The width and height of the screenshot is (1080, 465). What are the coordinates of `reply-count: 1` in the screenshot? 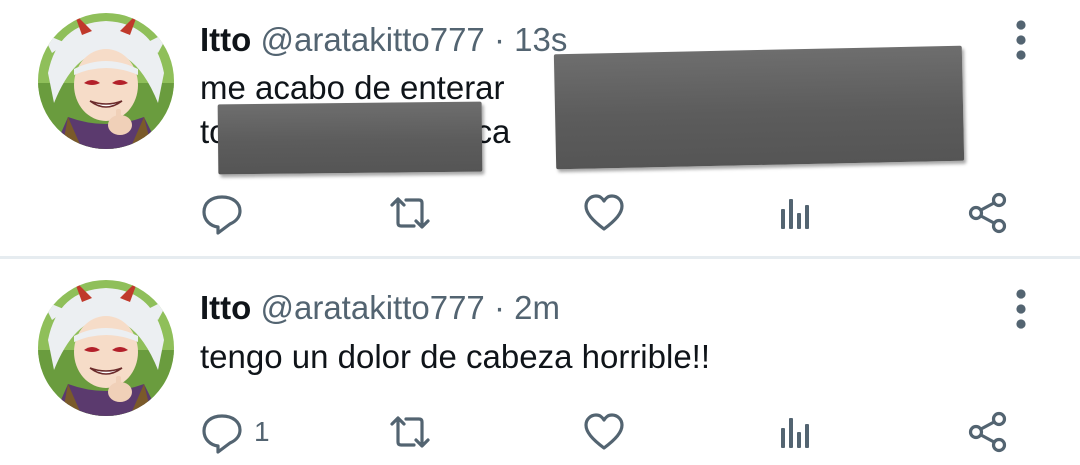 It's located at (262, 431).